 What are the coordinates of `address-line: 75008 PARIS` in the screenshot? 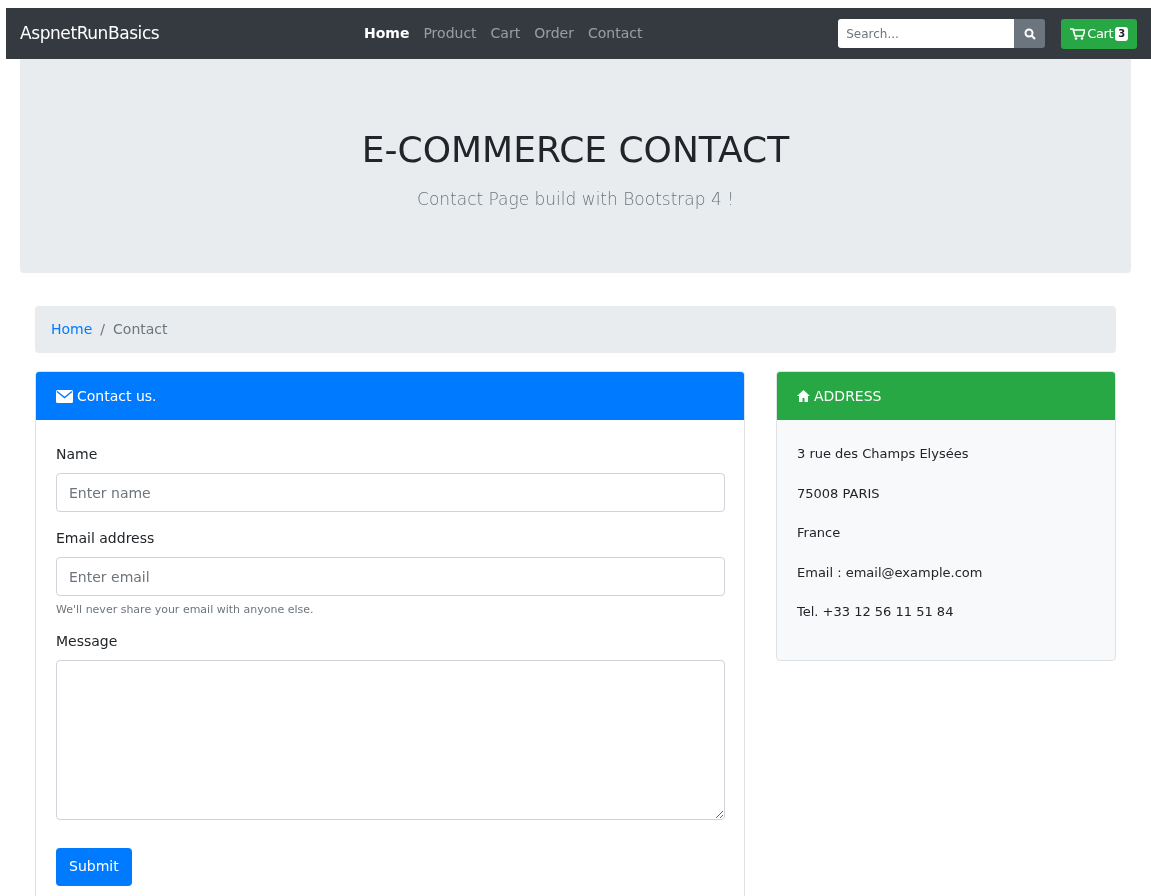 It's located at (839, 493).